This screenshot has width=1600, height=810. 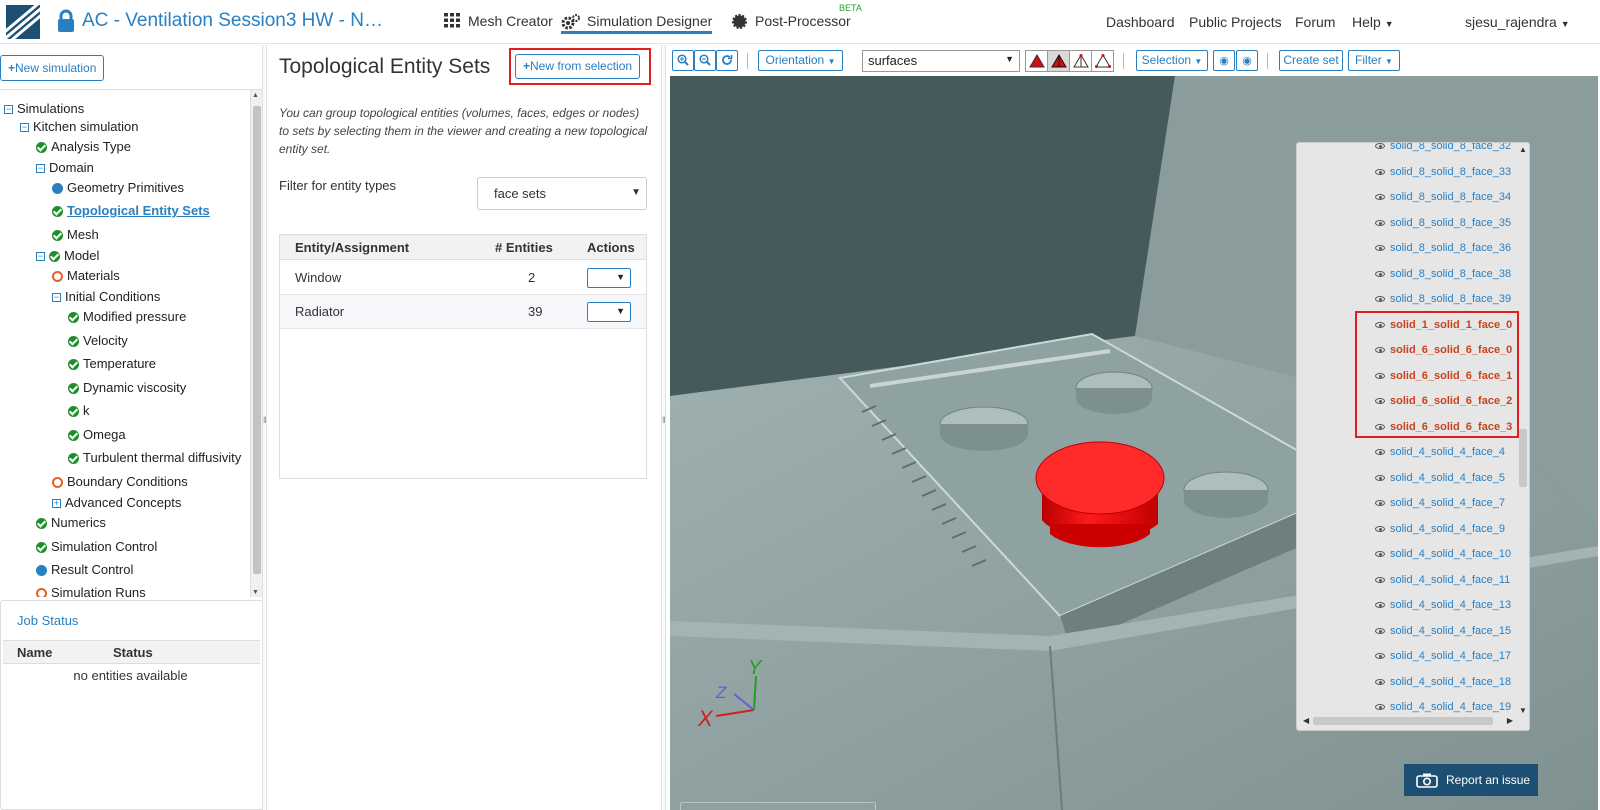 What do you see at coordinates (463, 312) in the screenshot?
I see `table-row: Radiator 39` at bounding box center [463, 312].